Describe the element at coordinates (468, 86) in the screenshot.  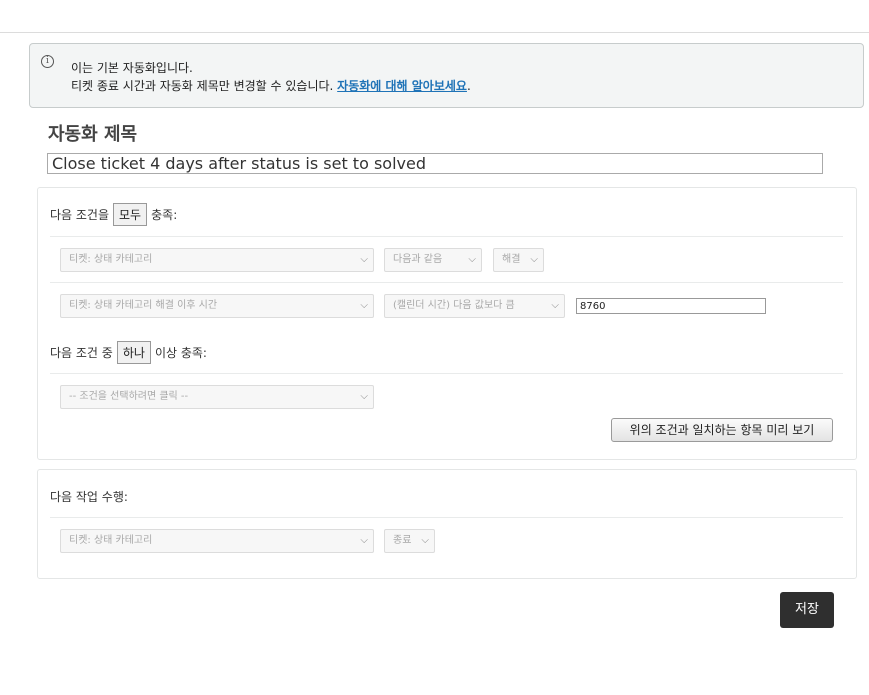
I see `notice-suffix: .` at that location.